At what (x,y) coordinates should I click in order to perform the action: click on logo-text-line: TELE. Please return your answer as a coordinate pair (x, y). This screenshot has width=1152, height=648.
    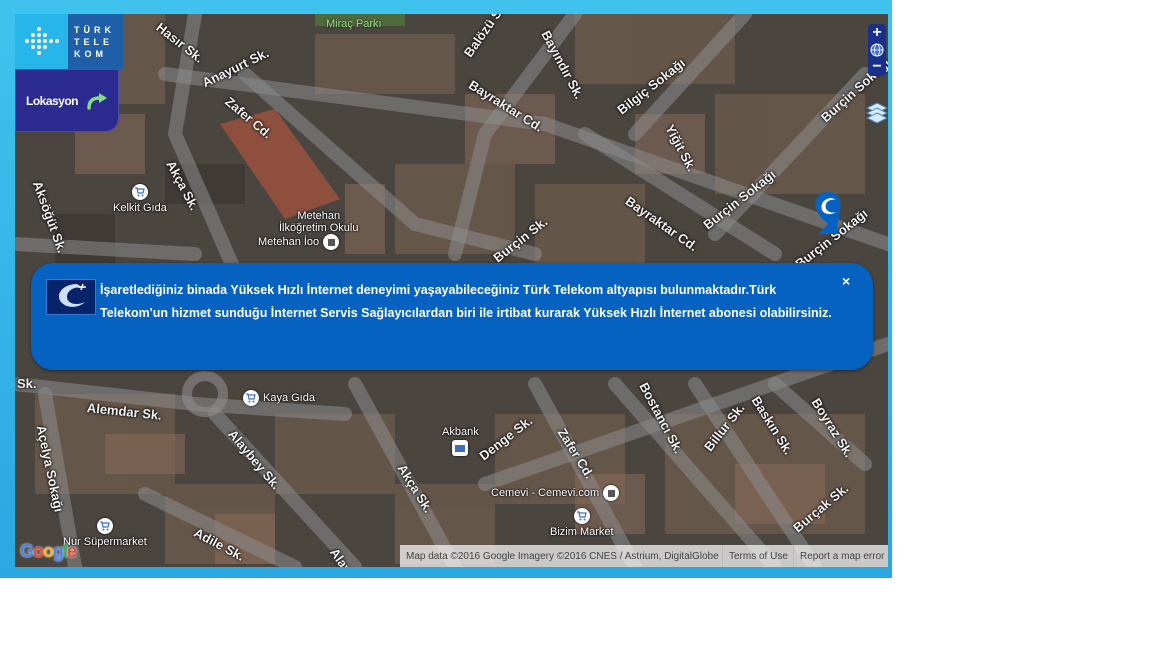
    Looking at the image, I should click on (94, 41).